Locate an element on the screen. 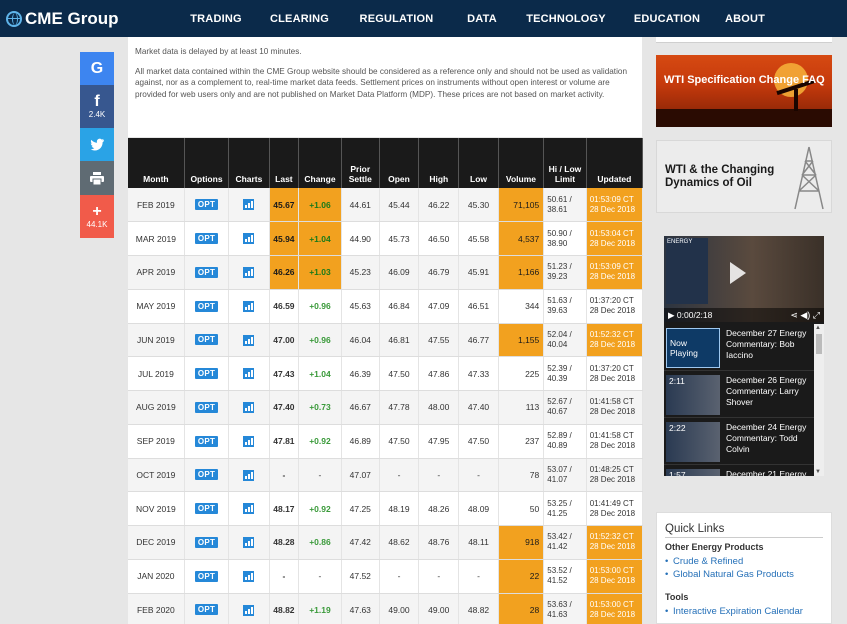  scroll-up-icon: ▲ is located at coordinates (818, 328).